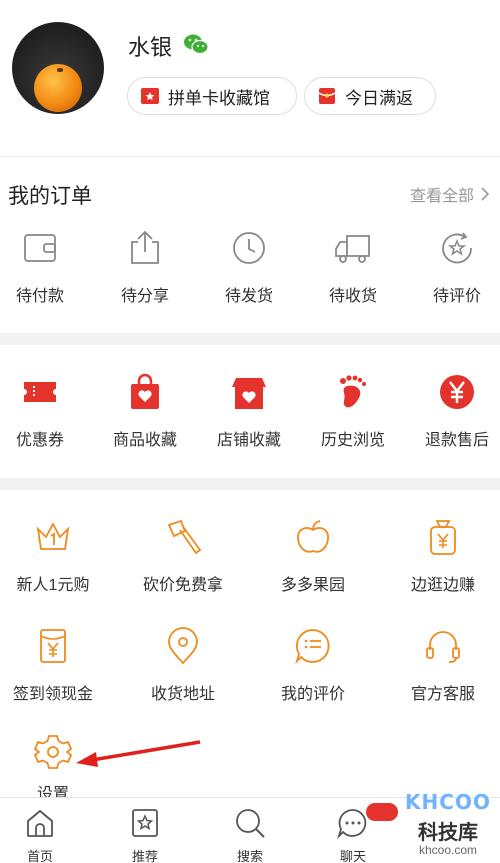 This screenshot has width=500, height=863. Describe the element at coordinates (182, 694) in the screenshot. I see `service-label: 收货地址` at that location.